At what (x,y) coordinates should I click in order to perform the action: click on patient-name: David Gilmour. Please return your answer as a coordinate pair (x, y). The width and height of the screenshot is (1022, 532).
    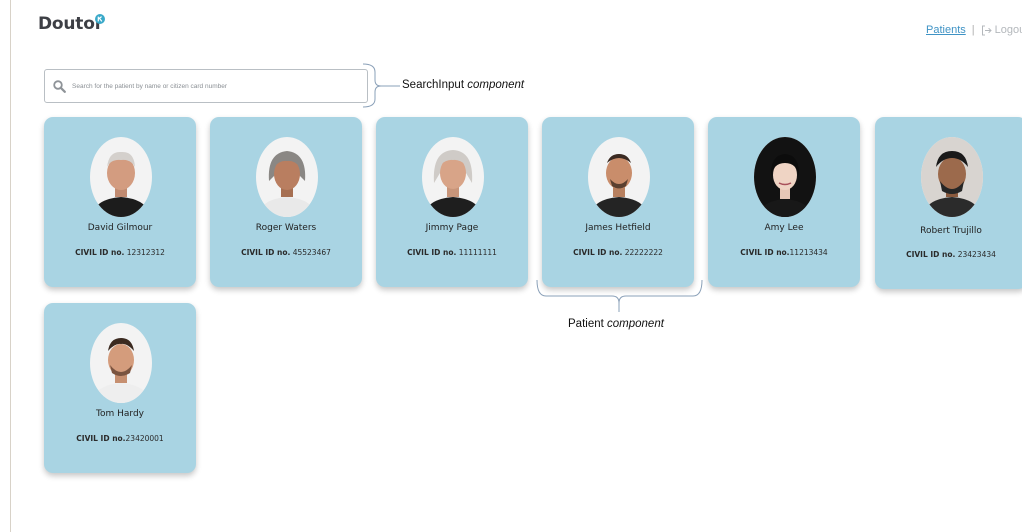
    Looking at the image, I should click on (120, 228).